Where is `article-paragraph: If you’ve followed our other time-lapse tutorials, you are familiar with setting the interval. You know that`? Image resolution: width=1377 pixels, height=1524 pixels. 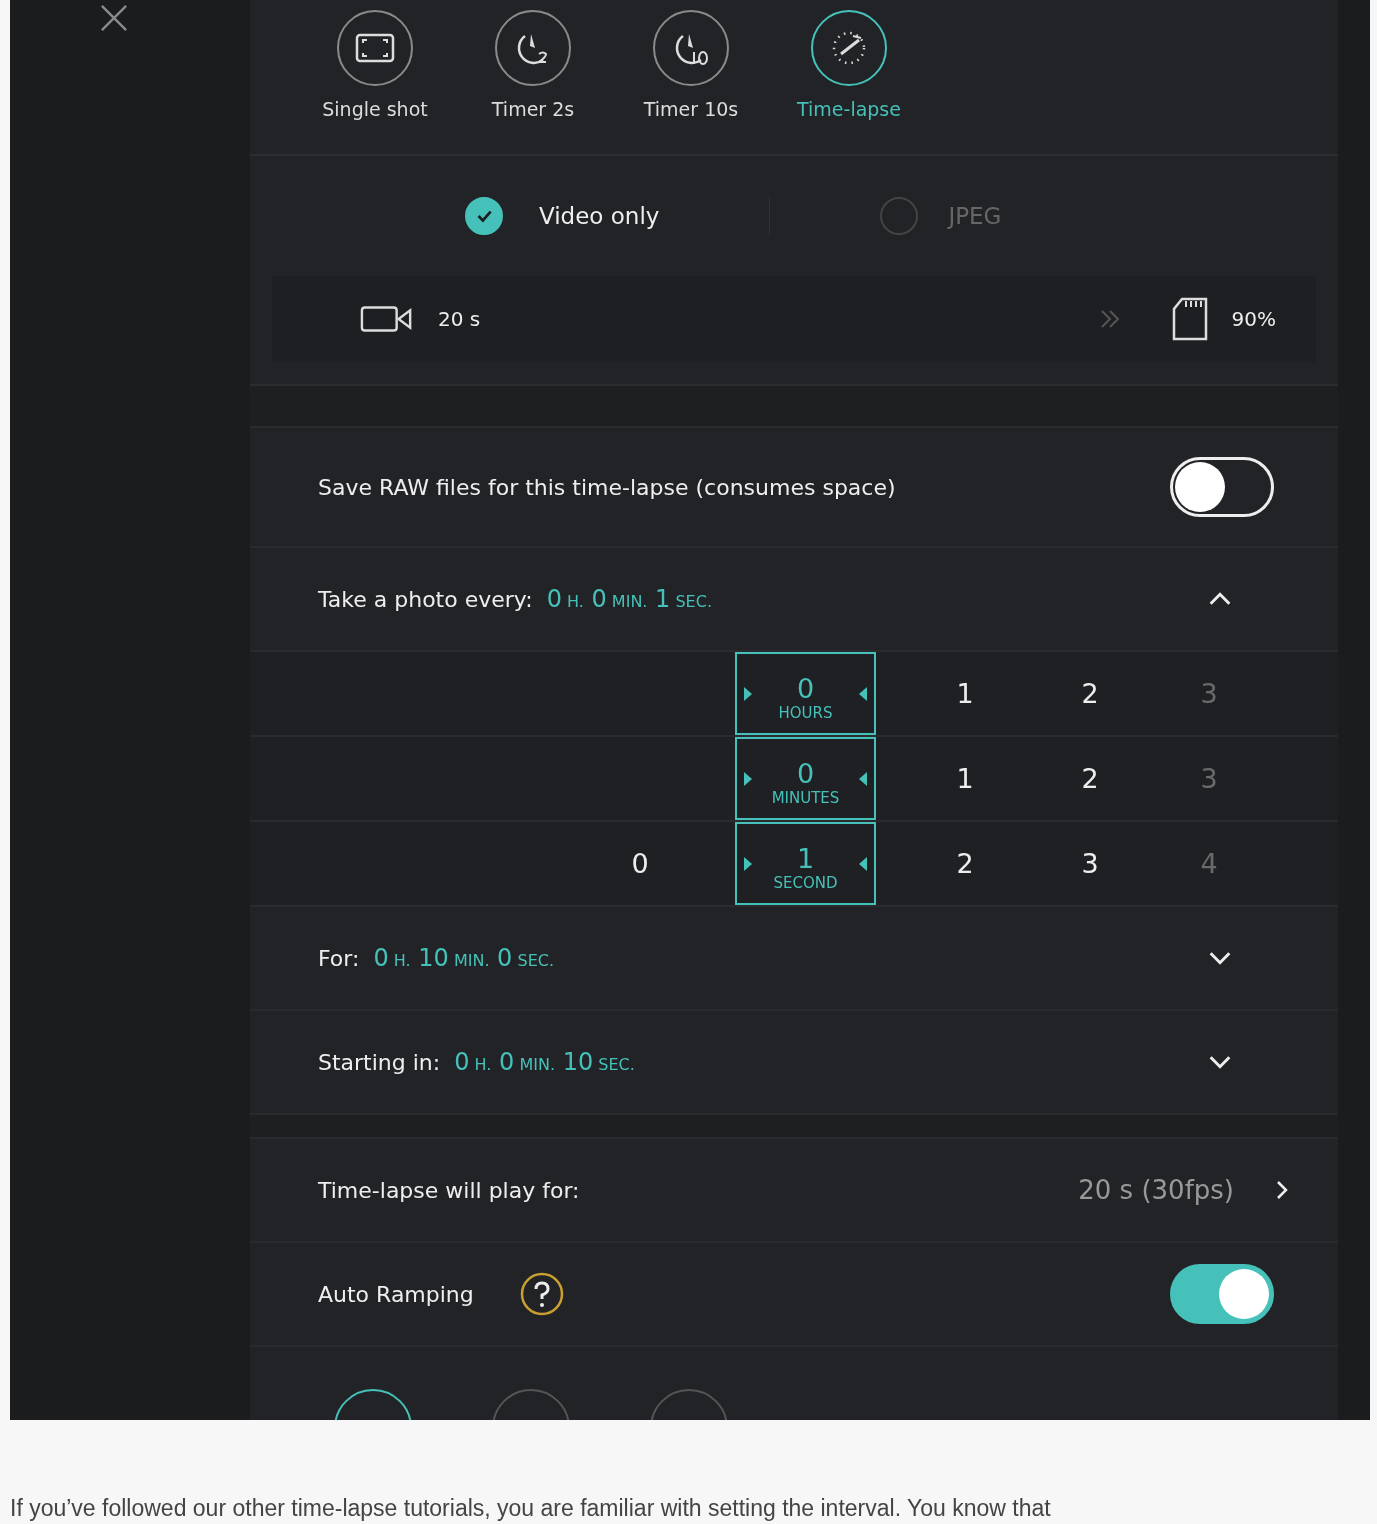 article-paragraph: If you’ve followed our other time-lapse tutorials, you are familiar with setting the interval. You know that is located at coordinates (531, 1508).